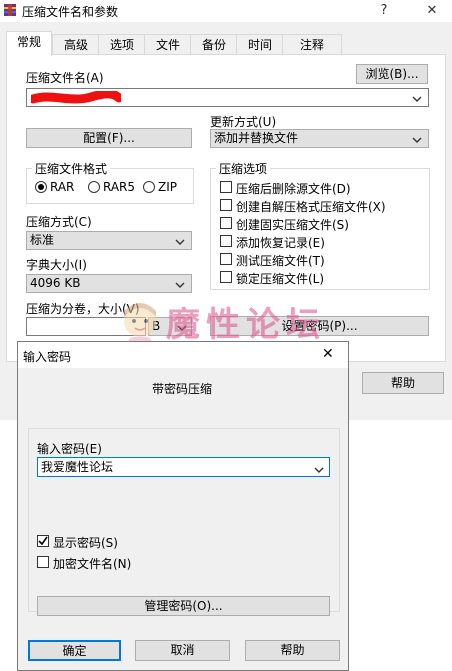 The height and width of the screenshot is (671, 452). Describe the element at coordinates (227, 97) in the screenshot. I see `archive-name-input` at that location.